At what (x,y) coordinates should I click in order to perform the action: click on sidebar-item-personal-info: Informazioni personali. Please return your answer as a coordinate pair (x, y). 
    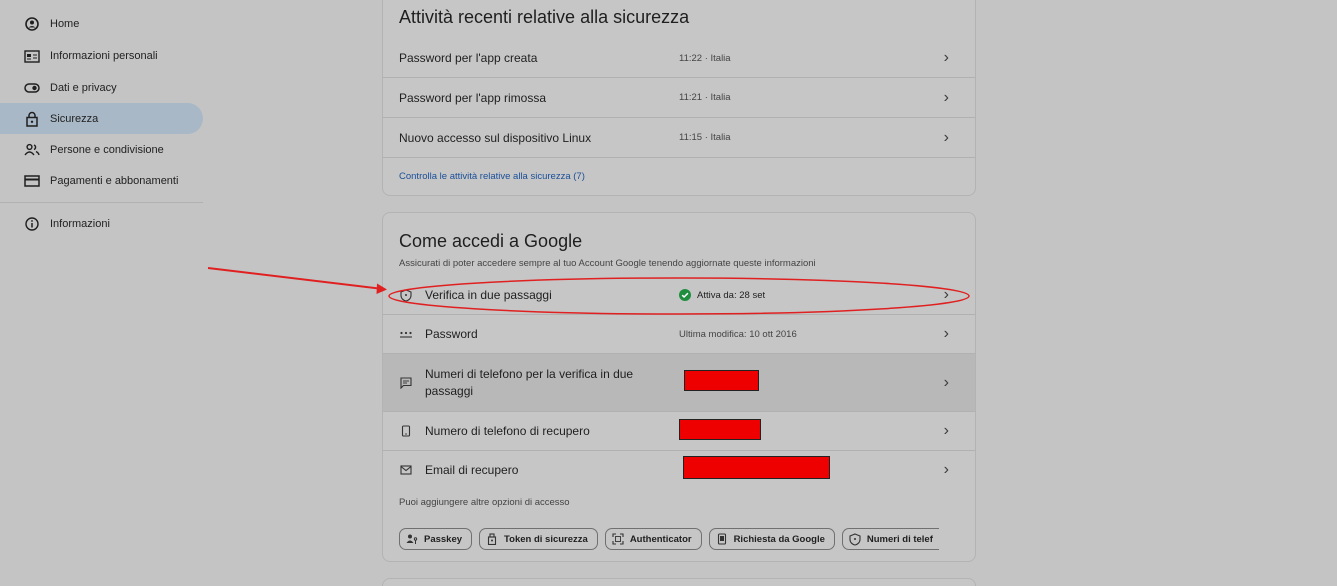
    Looking at the image, I should click on (101, 55).